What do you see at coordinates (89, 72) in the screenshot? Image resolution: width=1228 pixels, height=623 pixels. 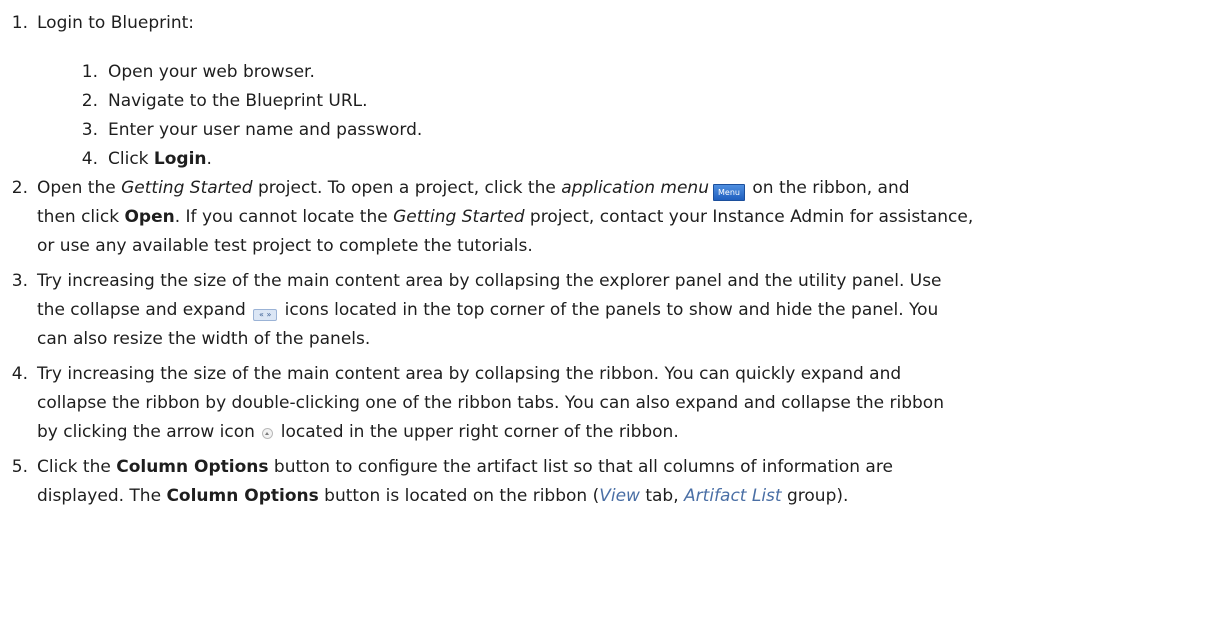 I see `substep-number: 1.` at bounding box center [89, 72].